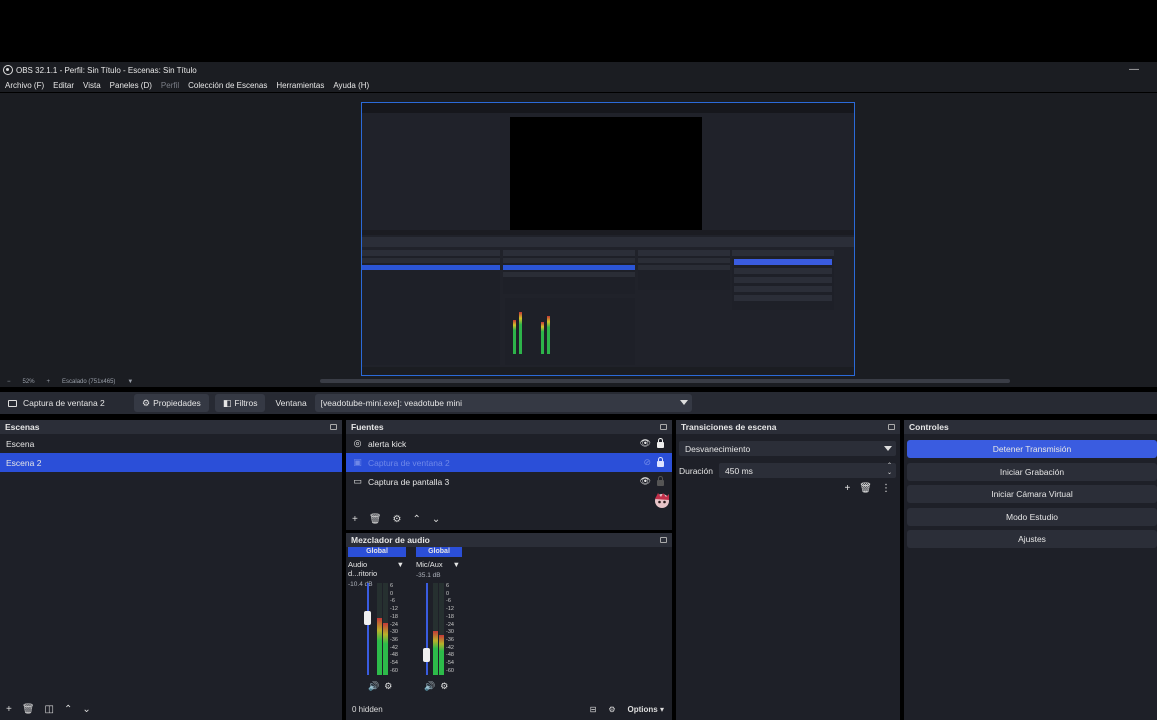 This screenshot has height=720, width=1157. Describe the element at coordinates (368, 629) in the screenshot. I see `volume-slider-track` at that location.